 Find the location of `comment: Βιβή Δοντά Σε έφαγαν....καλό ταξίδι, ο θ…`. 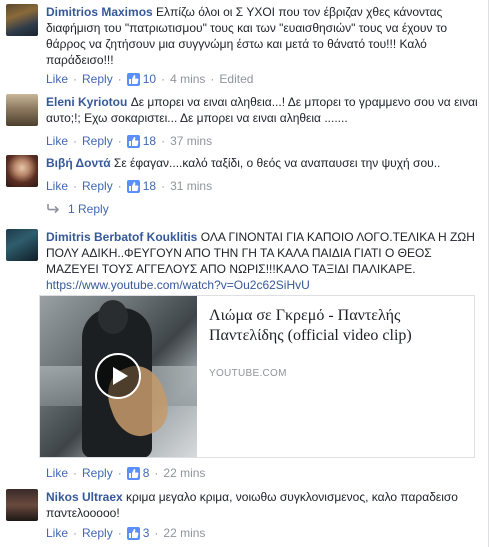

comment: Βιβή Δοντά Σε έφαγαν....καλό ταξίδι, ο θ… is located at coordinates (245, 175).